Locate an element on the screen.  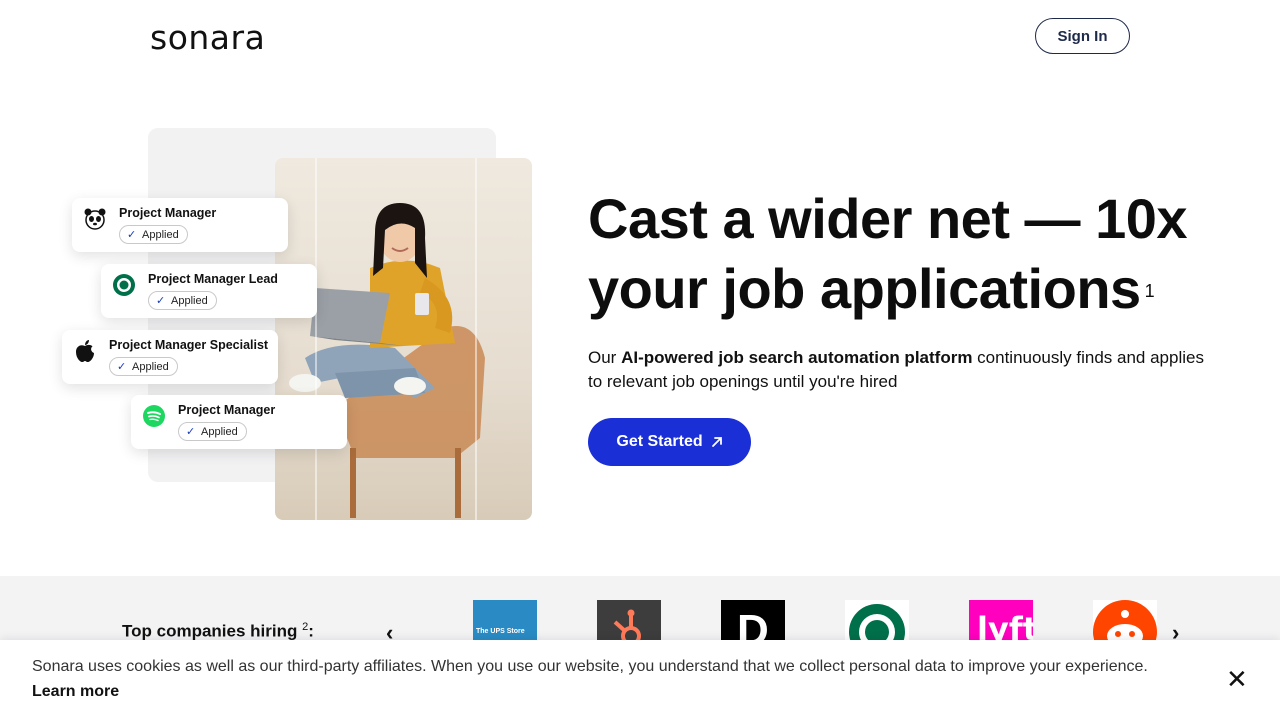
footnote-marker: 1 is located at coordinates (1149, 291).